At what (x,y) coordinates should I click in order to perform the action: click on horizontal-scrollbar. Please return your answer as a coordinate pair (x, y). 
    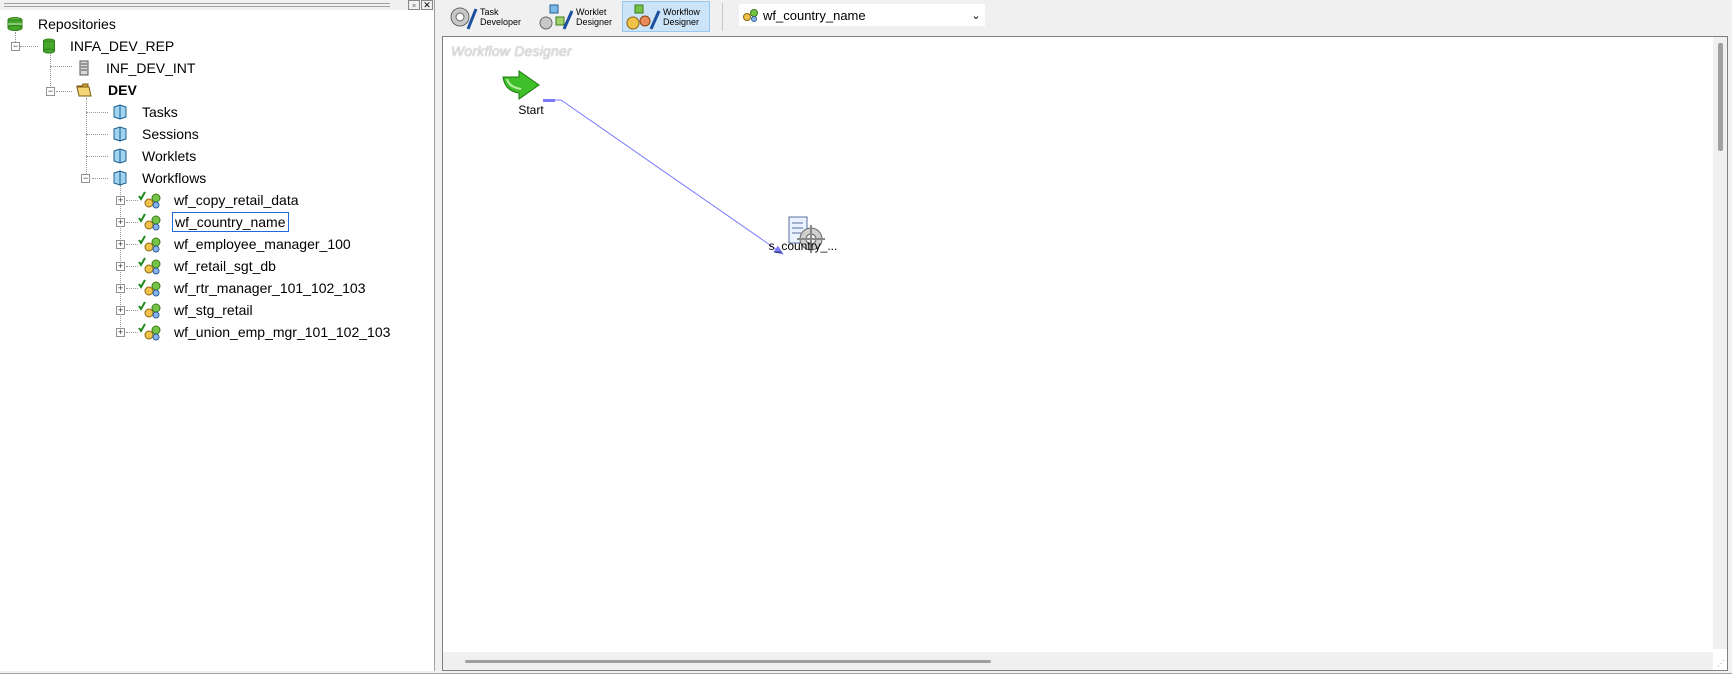
    Looking at the image, I should click on (1078, 661).